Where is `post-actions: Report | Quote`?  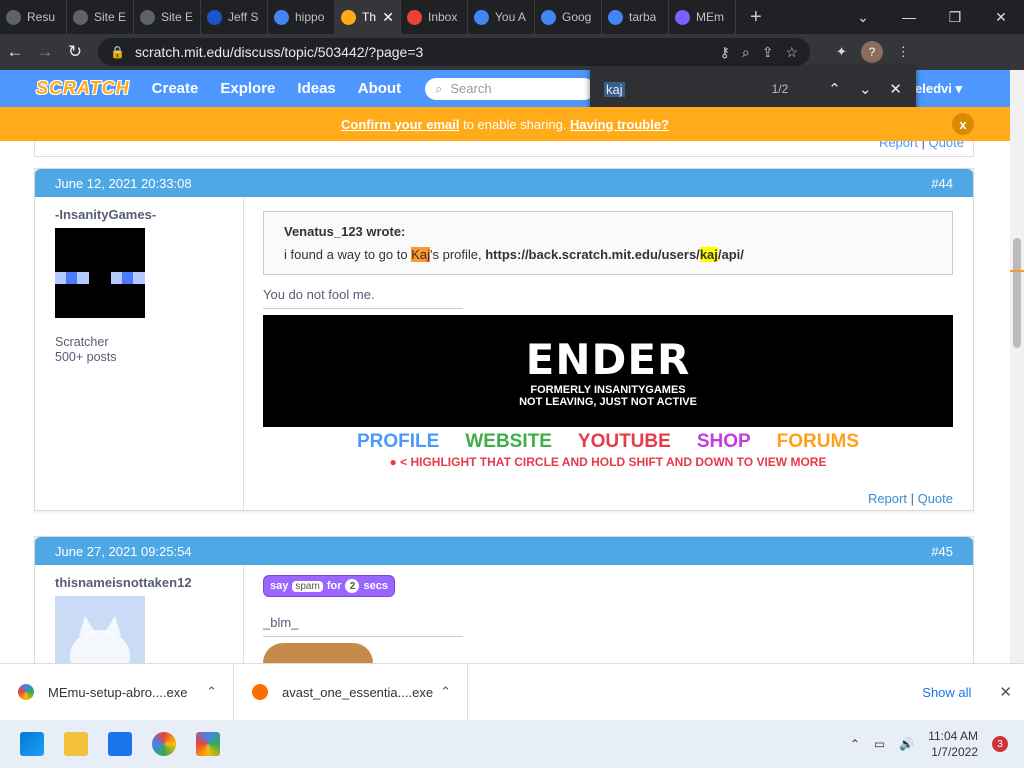
post-actions: Report | Quote is located at coordinates (608, 489).